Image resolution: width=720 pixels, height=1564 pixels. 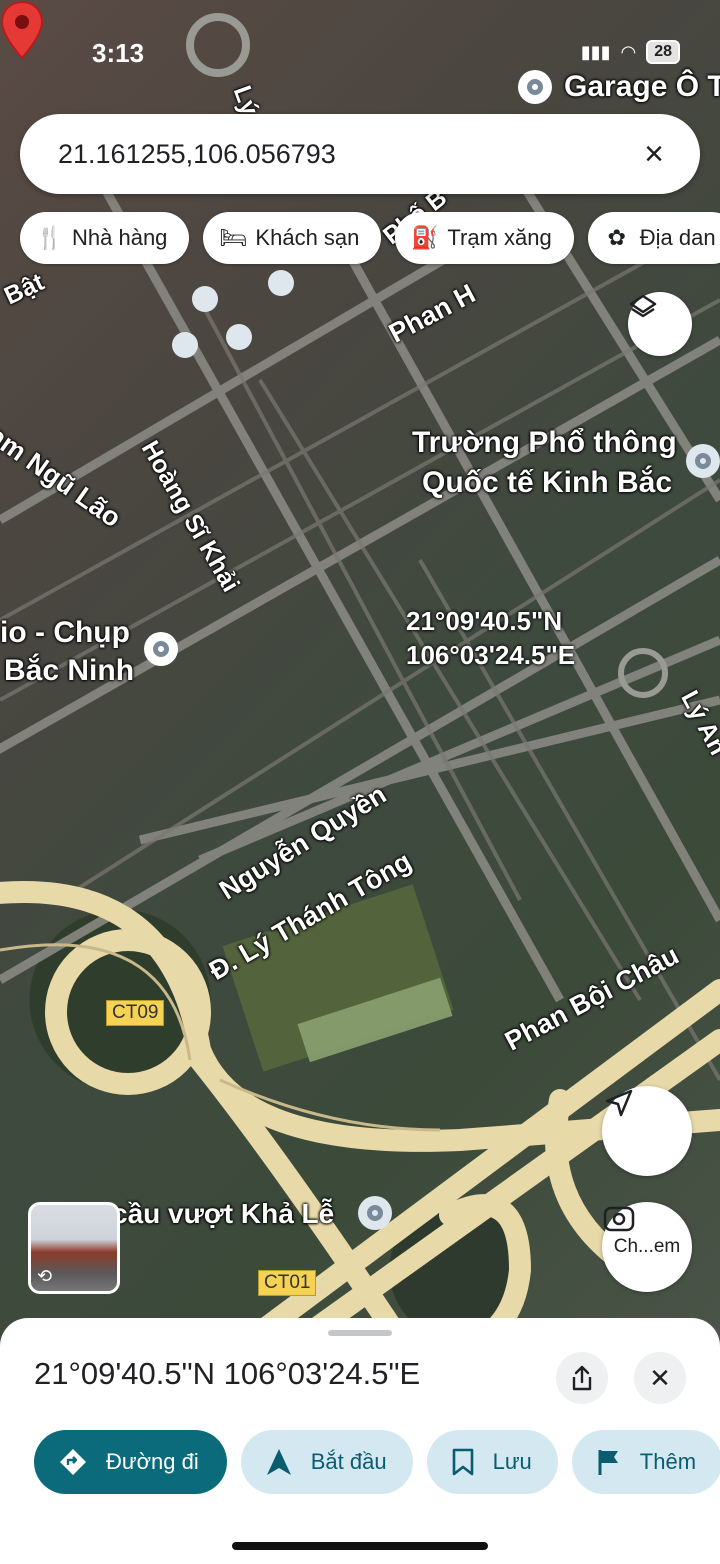 What do you see at coordinates (227, 1373) in the screenshot?
I see `place-title: 21°09'40.5"N 106°03'24.5"E` at bounding box center [227, 1373].